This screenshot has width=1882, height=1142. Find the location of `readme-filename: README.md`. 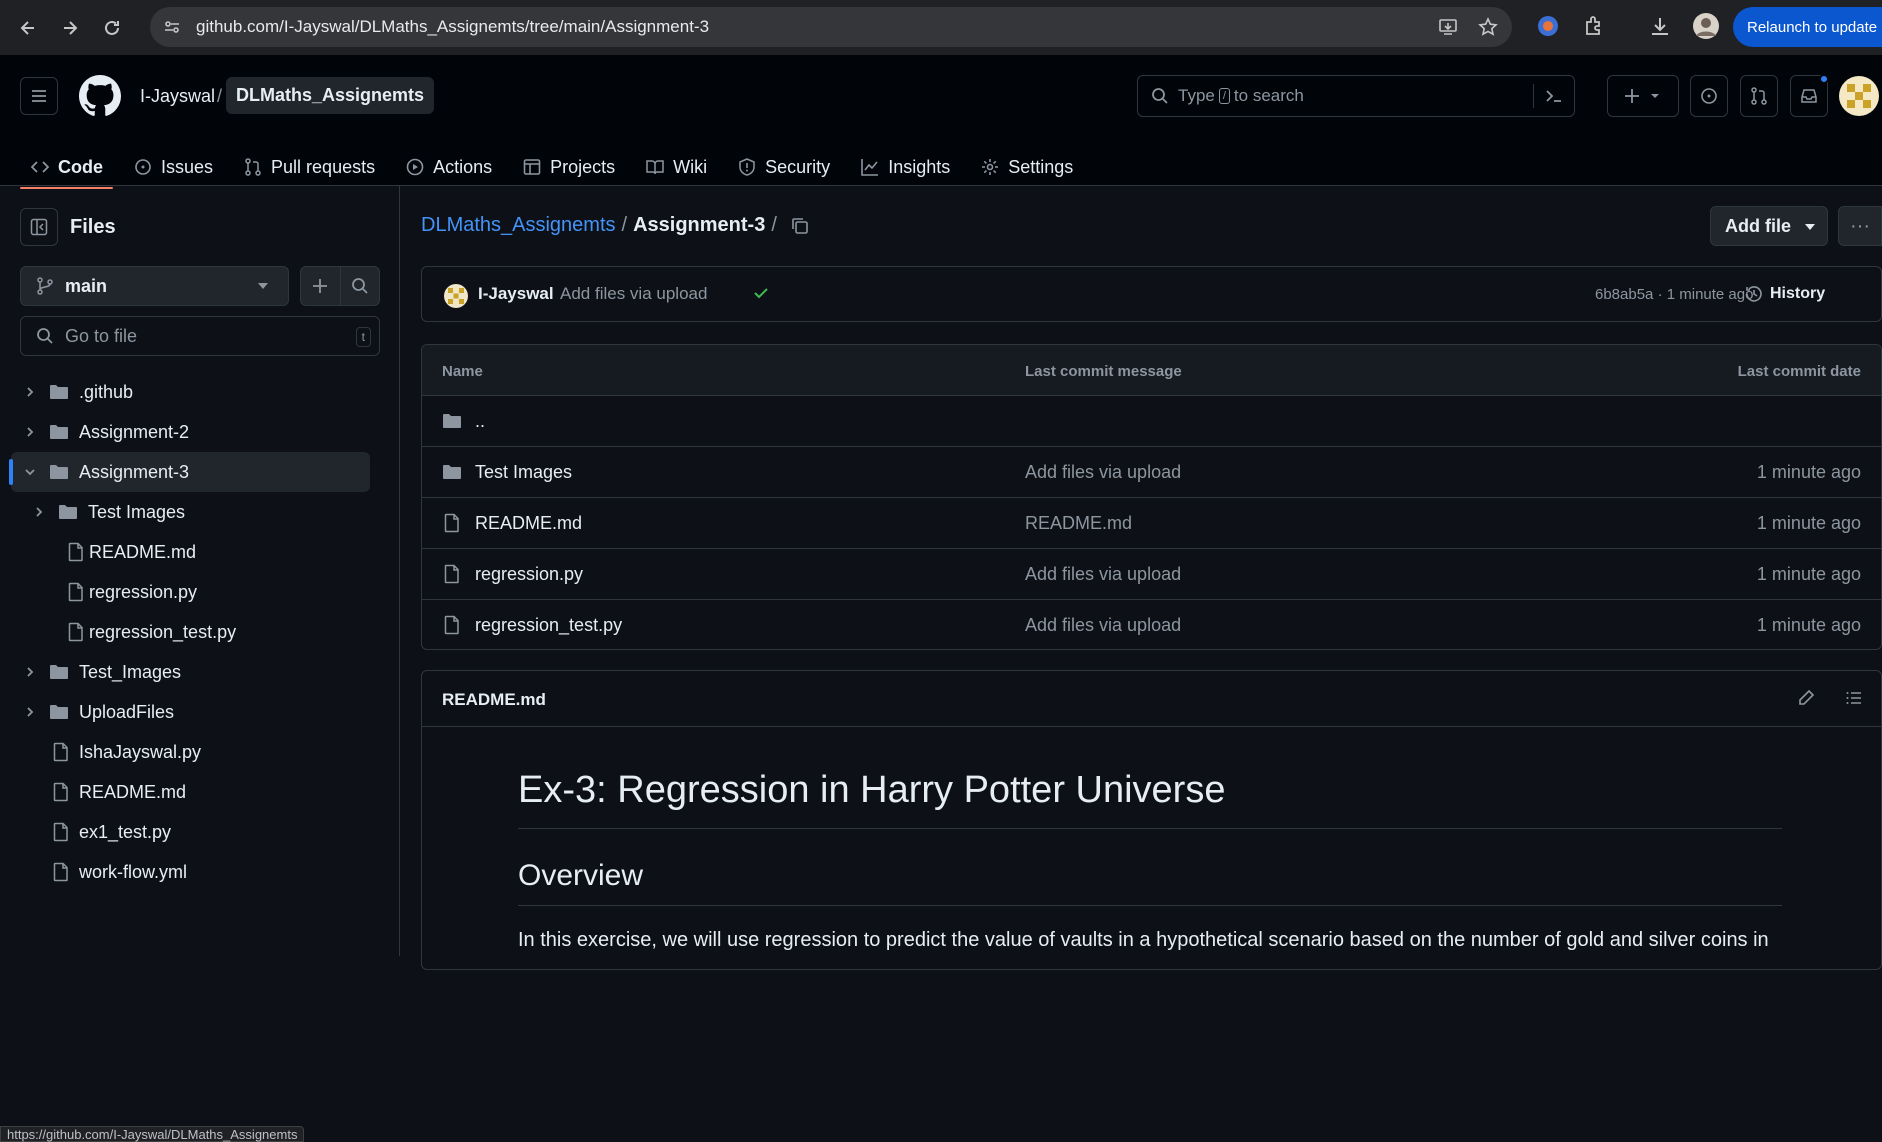

readme-filename: README.md is located at coordinates (494, 700).